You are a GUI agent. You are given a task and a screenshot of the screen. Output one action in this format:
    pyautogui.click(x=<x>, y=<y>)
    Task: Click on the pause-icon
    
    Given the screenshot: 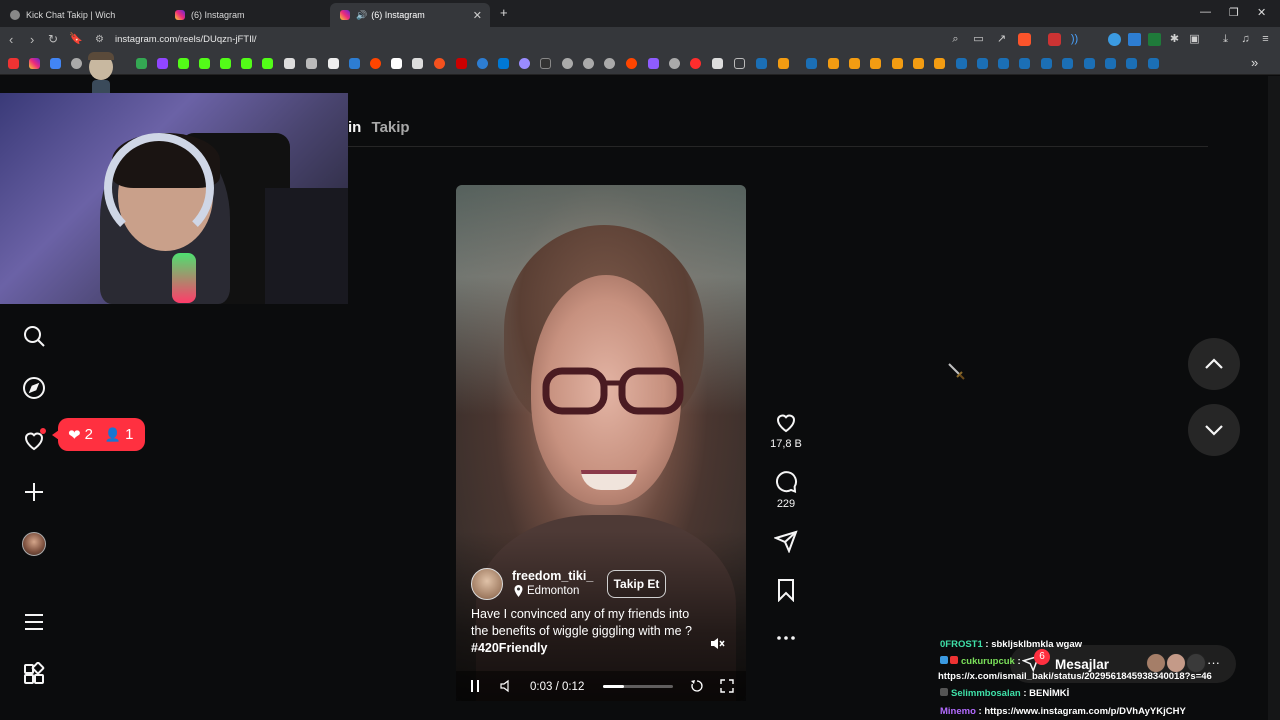 What is the action you would take?
    pyautogui.click(x=475, y=686)
    